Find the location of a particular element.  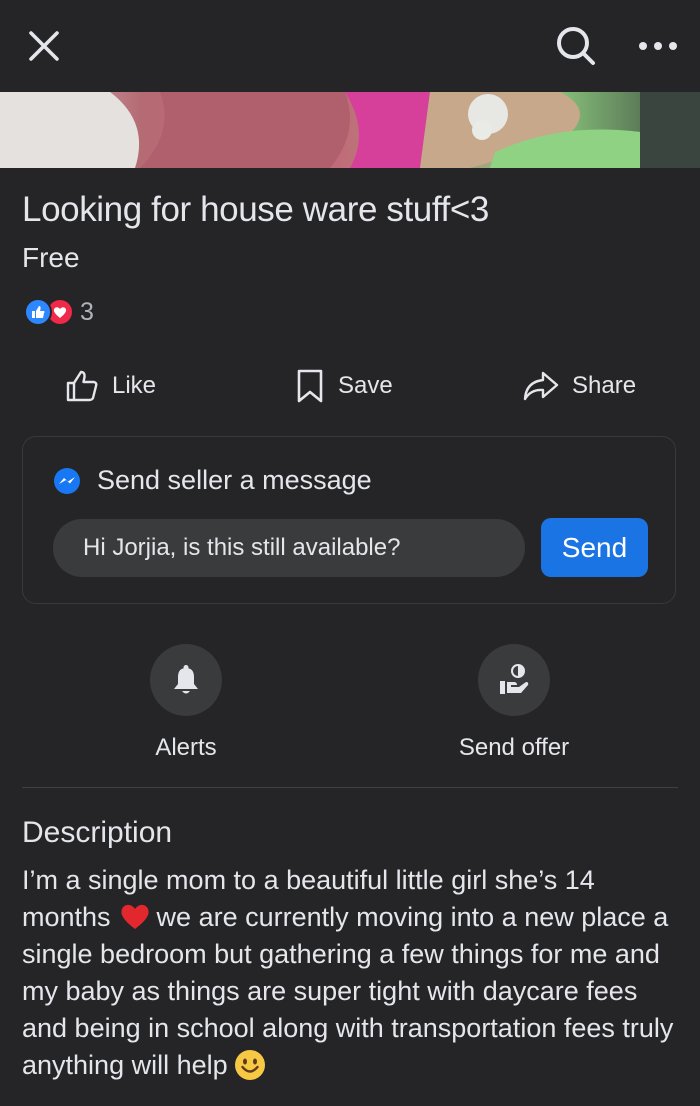

close-button is located at coordinates (44, 46).